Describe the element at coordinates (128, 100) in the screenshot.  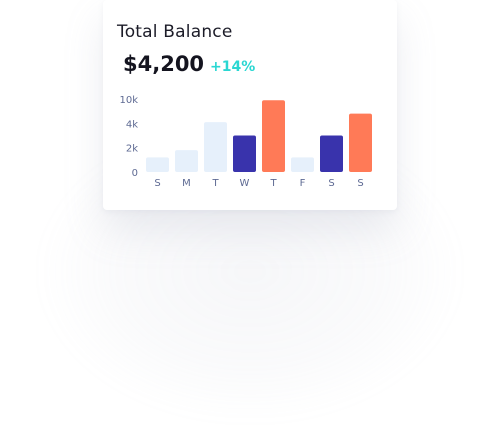
I see `y-tick-label: 10k` at that location.